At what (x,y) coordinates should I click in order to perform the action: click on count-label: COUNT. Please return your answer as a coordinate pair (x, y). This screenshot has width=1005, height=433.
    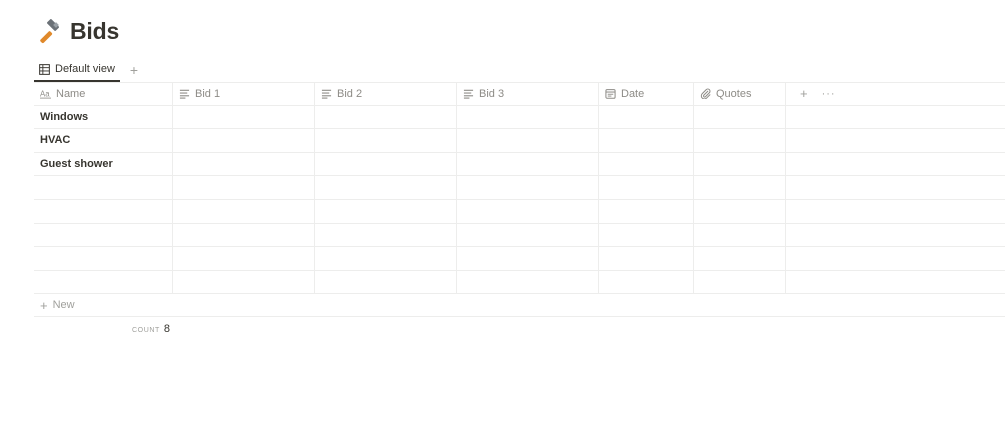
    Looking at the image, I should click on (146, 330).